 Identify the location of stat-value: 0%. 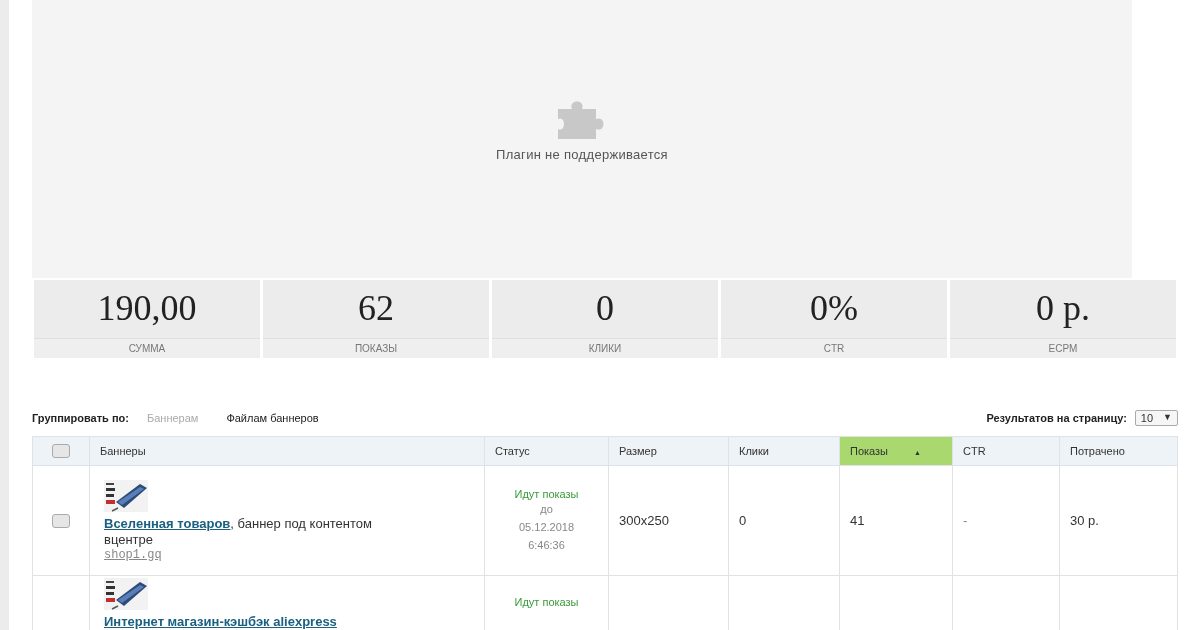
(834, 308).